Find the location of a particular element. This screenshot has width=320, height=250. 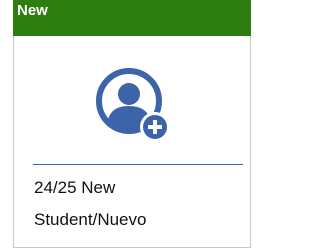

tile-label-line2: Student/Nuevo is located at coordinates (90, 219).